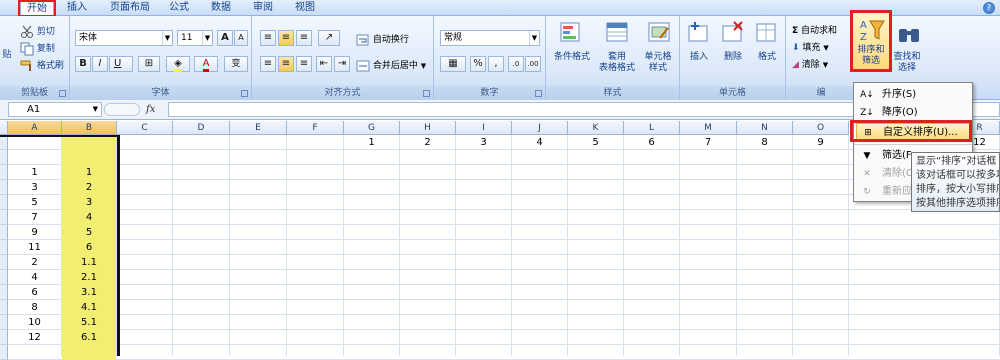  I want to click on column-header: J, so click(540, 128).